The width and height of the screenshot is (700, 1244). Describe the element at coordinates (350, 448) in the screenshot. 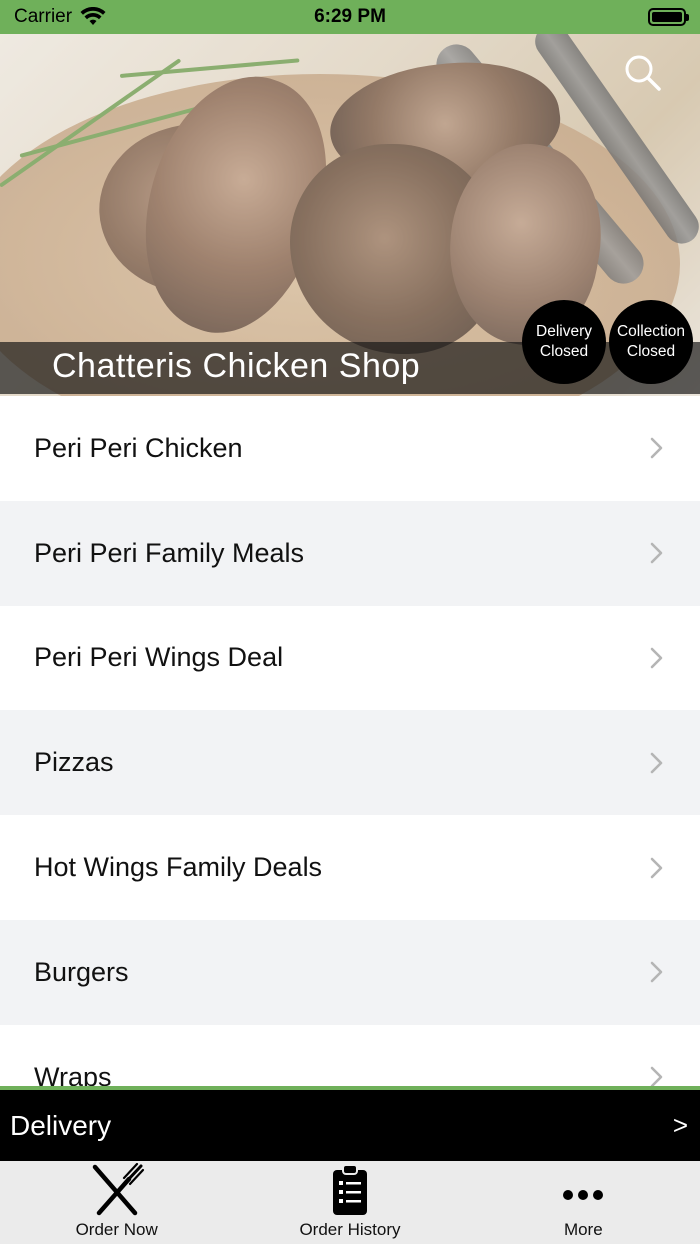

I see `menu-category-row: Peri Peri Chicken` at that location.